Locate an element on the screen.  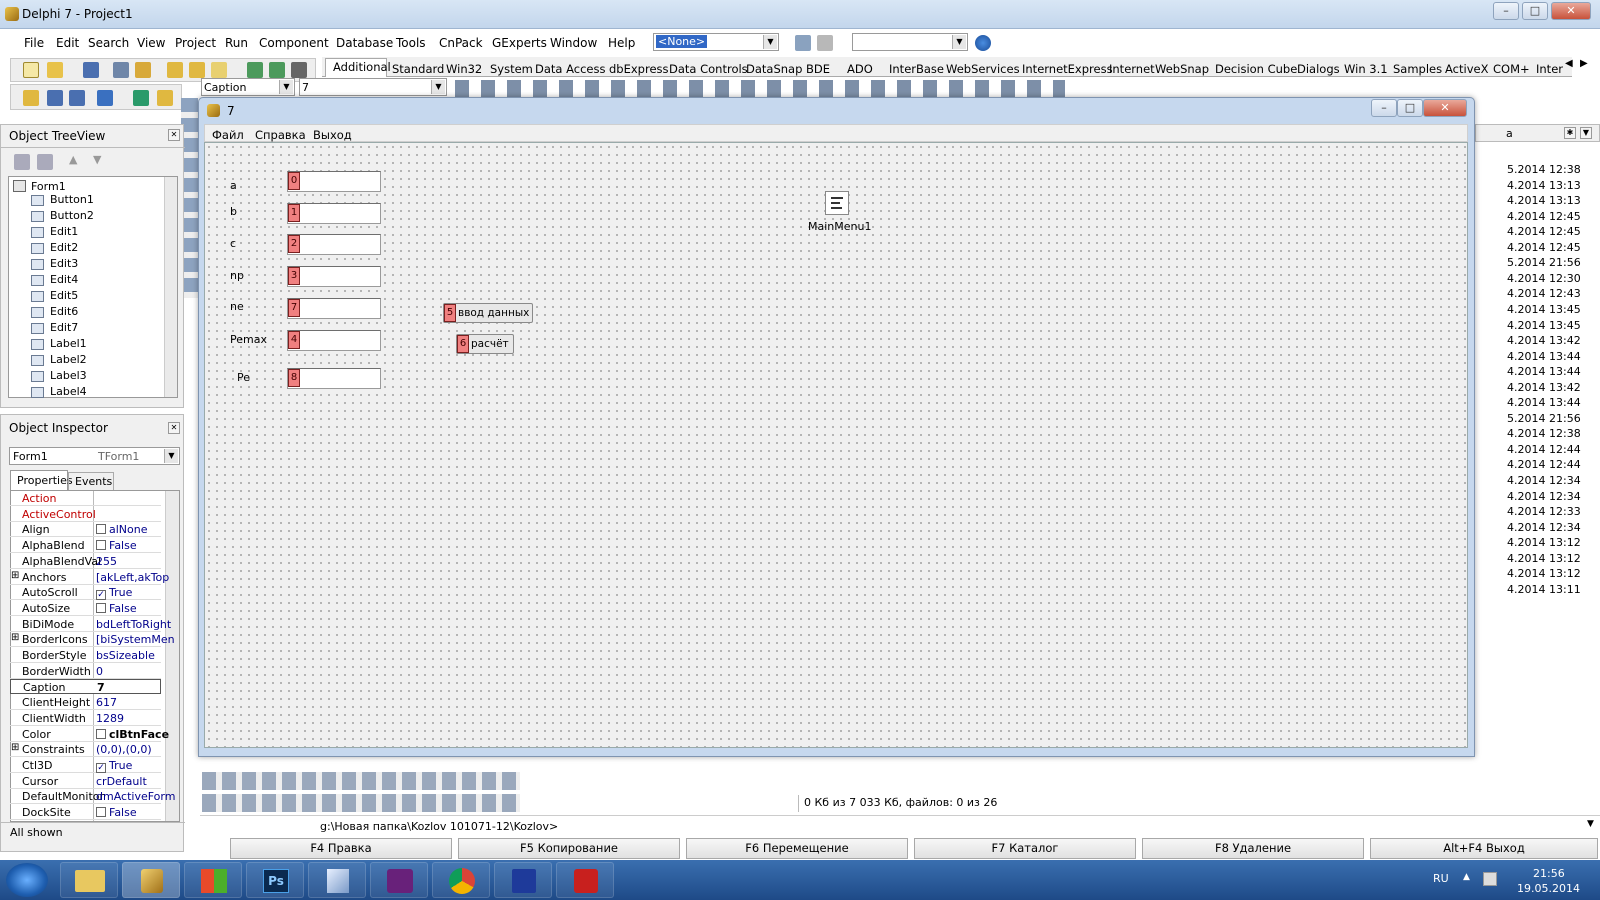
property-row: ClientWidth 1289 is located at coordinates (85, 718).